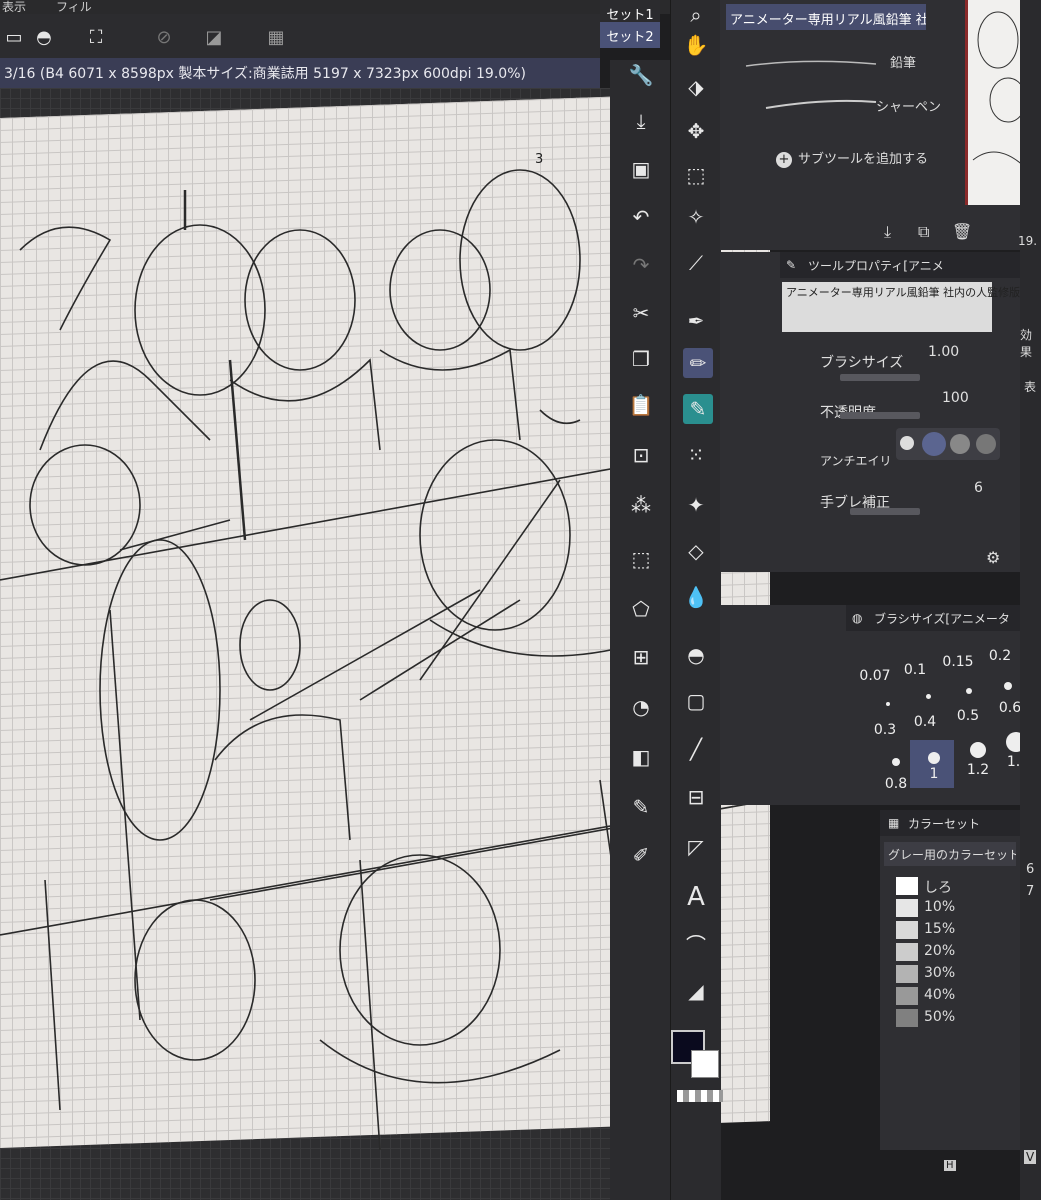 The image size is (1041, 1200). Describe the element at coordinates (962, 231) in the screenshot. I see `delete-subtool-icon: 🗑` at that location.